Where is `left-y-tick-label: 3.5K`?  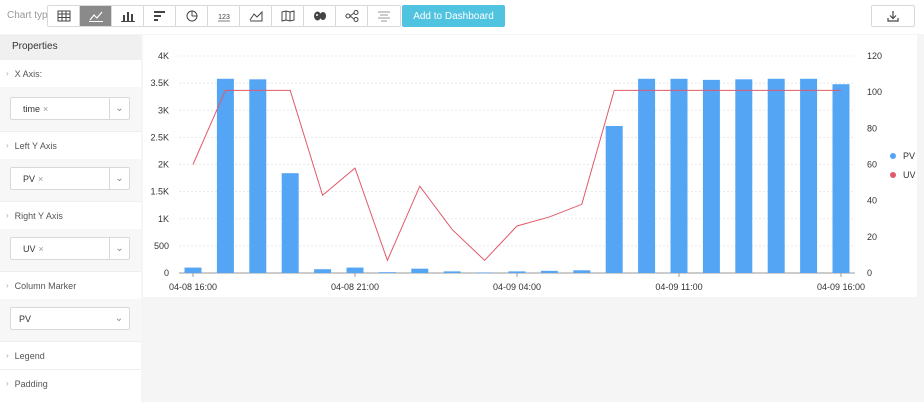
left-y-tick-label: 3.5K is located at coordinates (159, 83).